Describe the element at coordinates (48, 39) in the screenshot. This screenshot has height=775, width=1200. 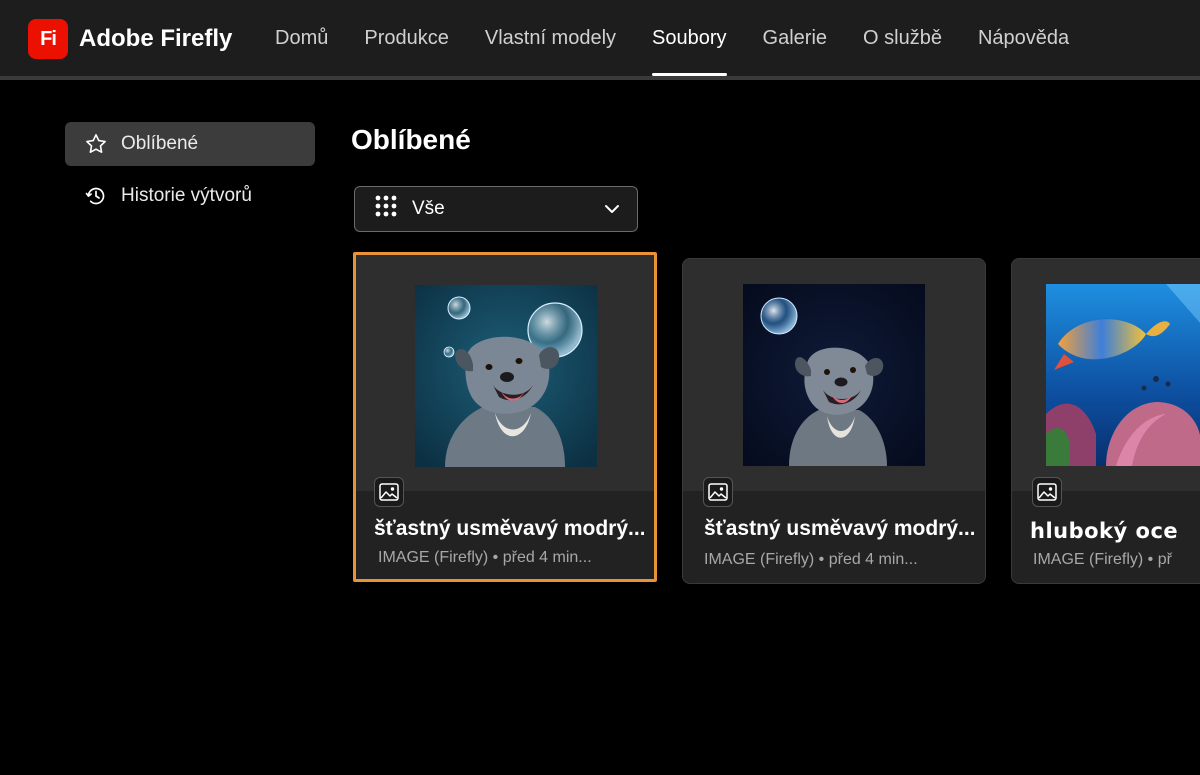
I see `firefly-logo-icon: Fi` at that location.